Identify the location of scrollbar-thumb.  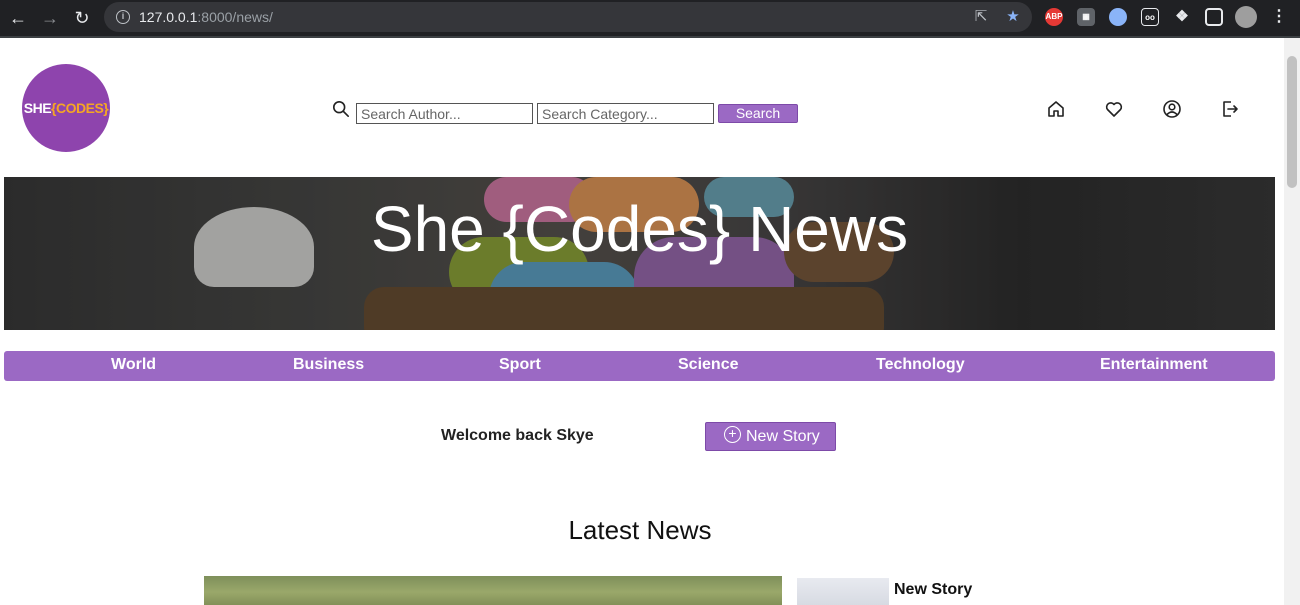
(1292, 122).